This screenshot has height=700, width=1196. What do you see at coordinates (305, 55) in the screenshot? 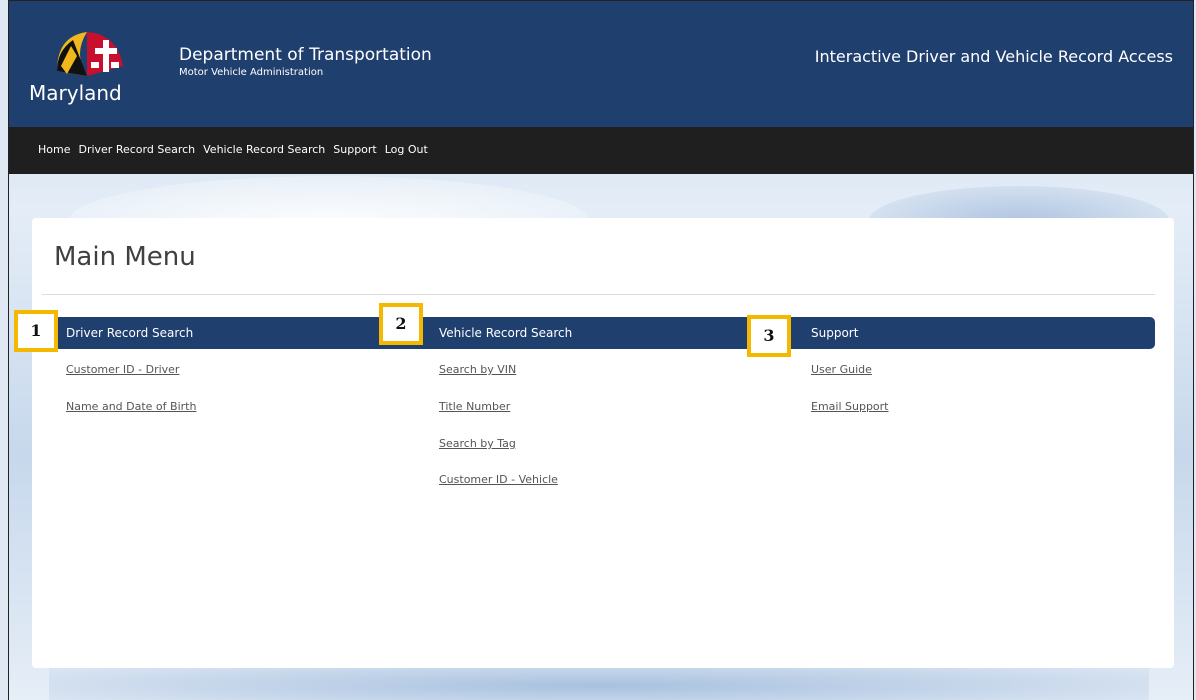
I see `department-name: Department of Transportation` at bounding box center [305, 55].